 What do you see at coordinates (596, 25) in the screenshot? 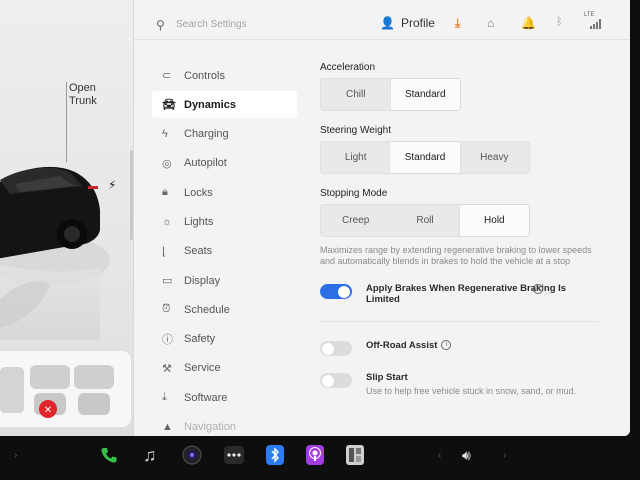
I see `signal-strength-icon` at bounding box center [596, 25].